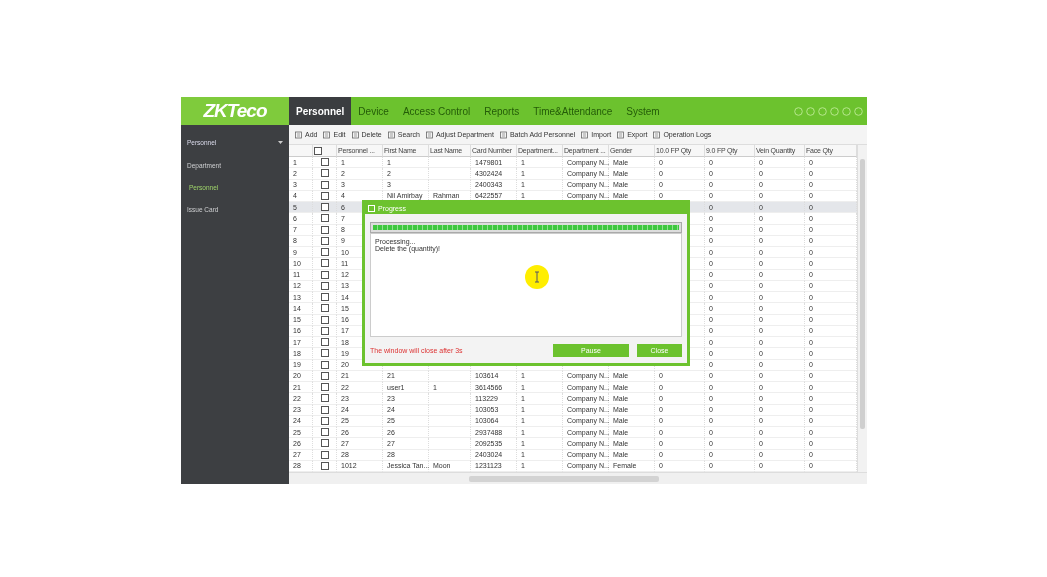 Image resolution: width=1047 pixels, height=577 pixels. I want to click on nav-tab: Reports, so click(502, 111).